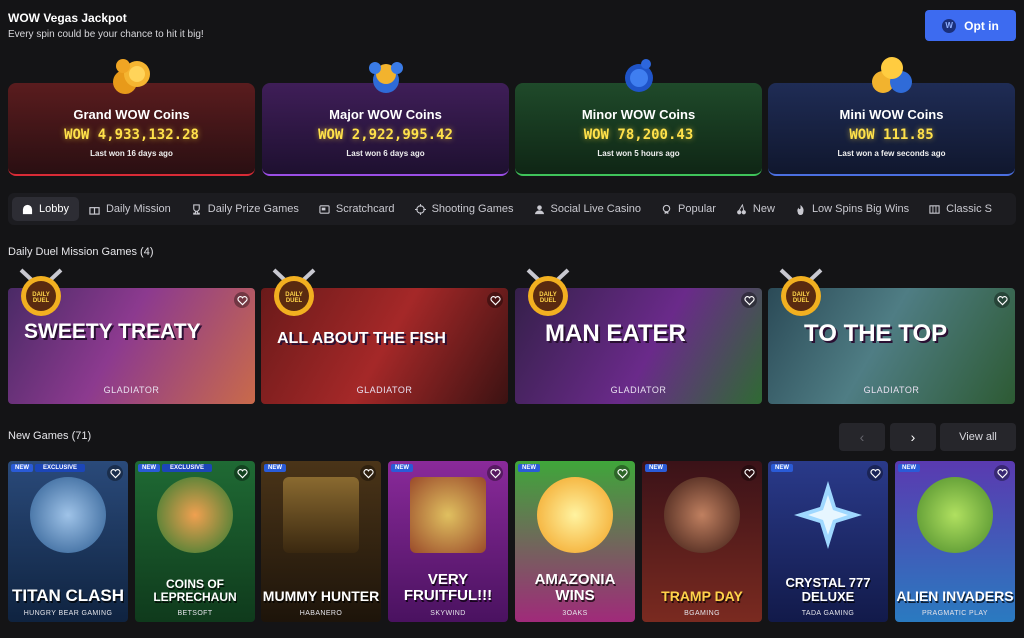 This screenshot has width=1024, height=638. What do you see at coordinates (913, 437) in the screenshot?
I see `next-page-button: ›` at bounding box center [913, 437].